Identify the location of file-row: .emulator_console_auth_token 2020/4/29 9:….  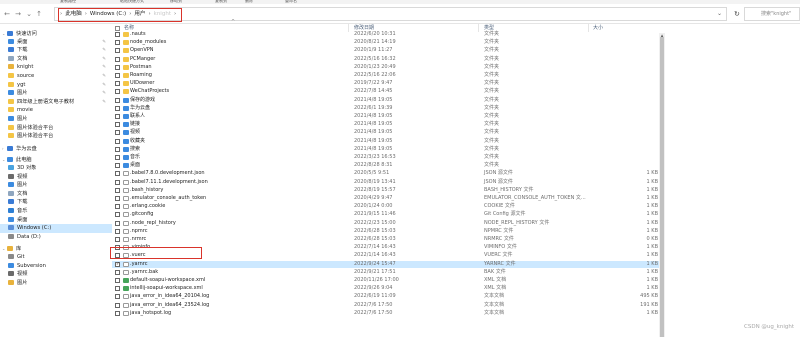
(386, 198).